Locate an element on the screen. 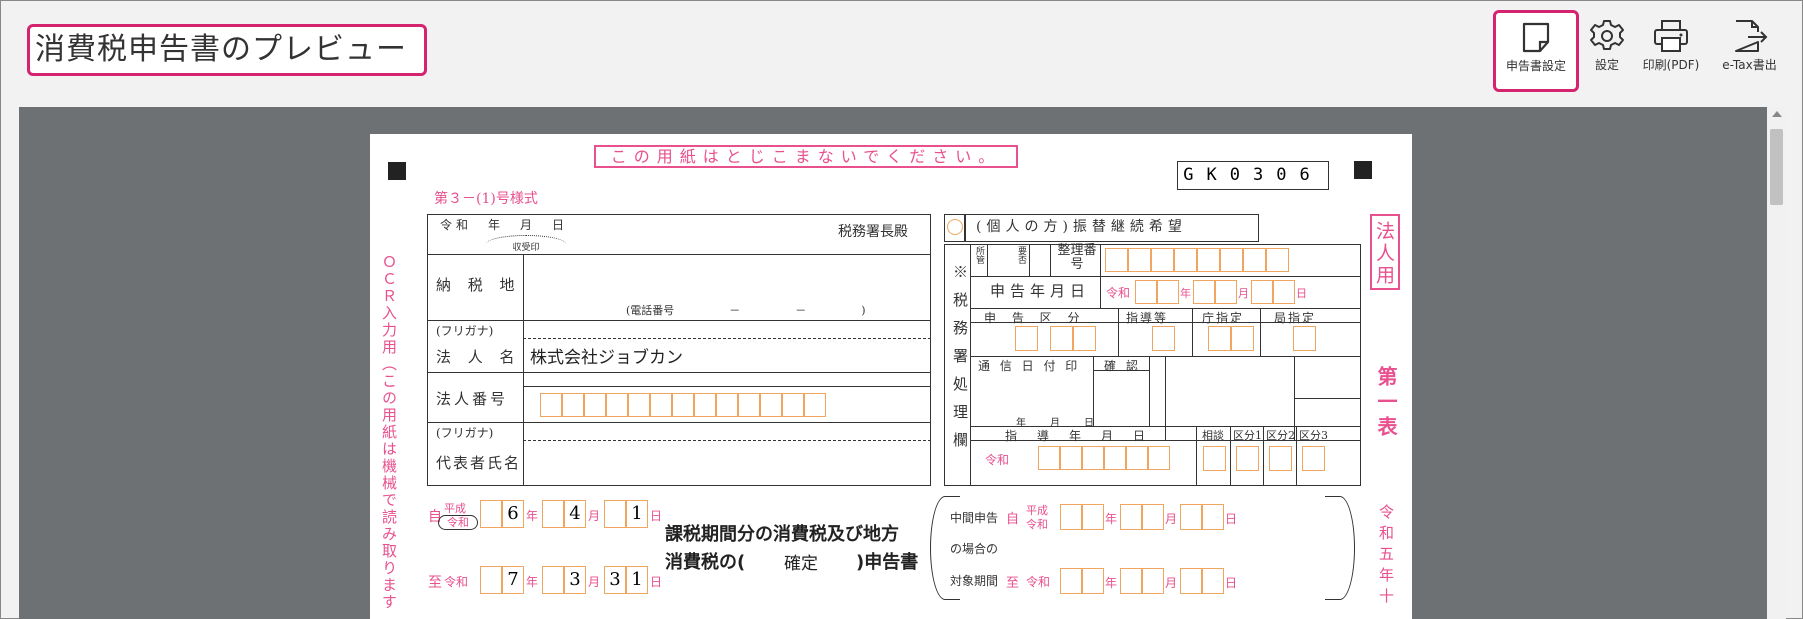 This screenshot has height=619, width=1803. from-month-unit: 月 is located at coordinates (594, 516).